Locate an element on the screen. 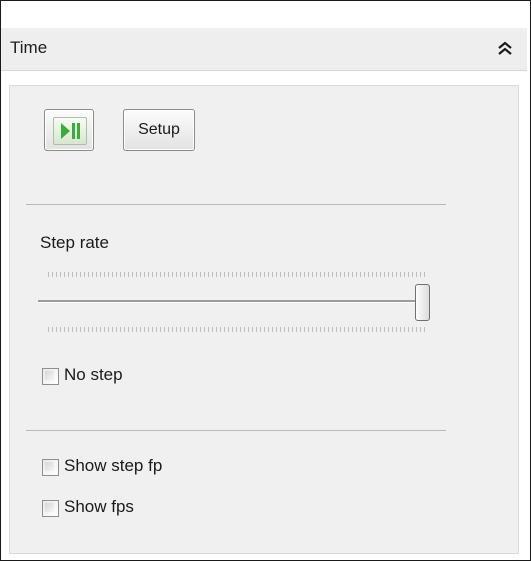 The image size is (531, 561). slider-ticks-top is located at coordinates (238, 274).